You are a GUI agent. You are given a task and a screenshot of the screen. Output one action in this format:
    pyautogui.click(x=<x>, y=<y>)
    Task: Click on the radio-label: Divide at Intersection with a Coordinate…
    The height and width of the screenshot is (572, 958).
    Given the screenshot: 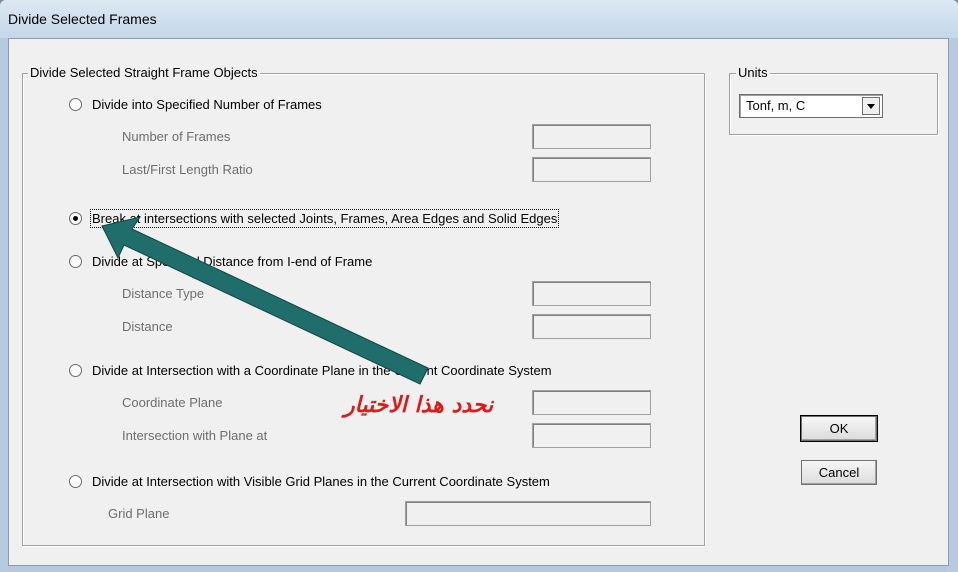 What is the action you would take?
    pyautogui.click(x=322, y=370)
    